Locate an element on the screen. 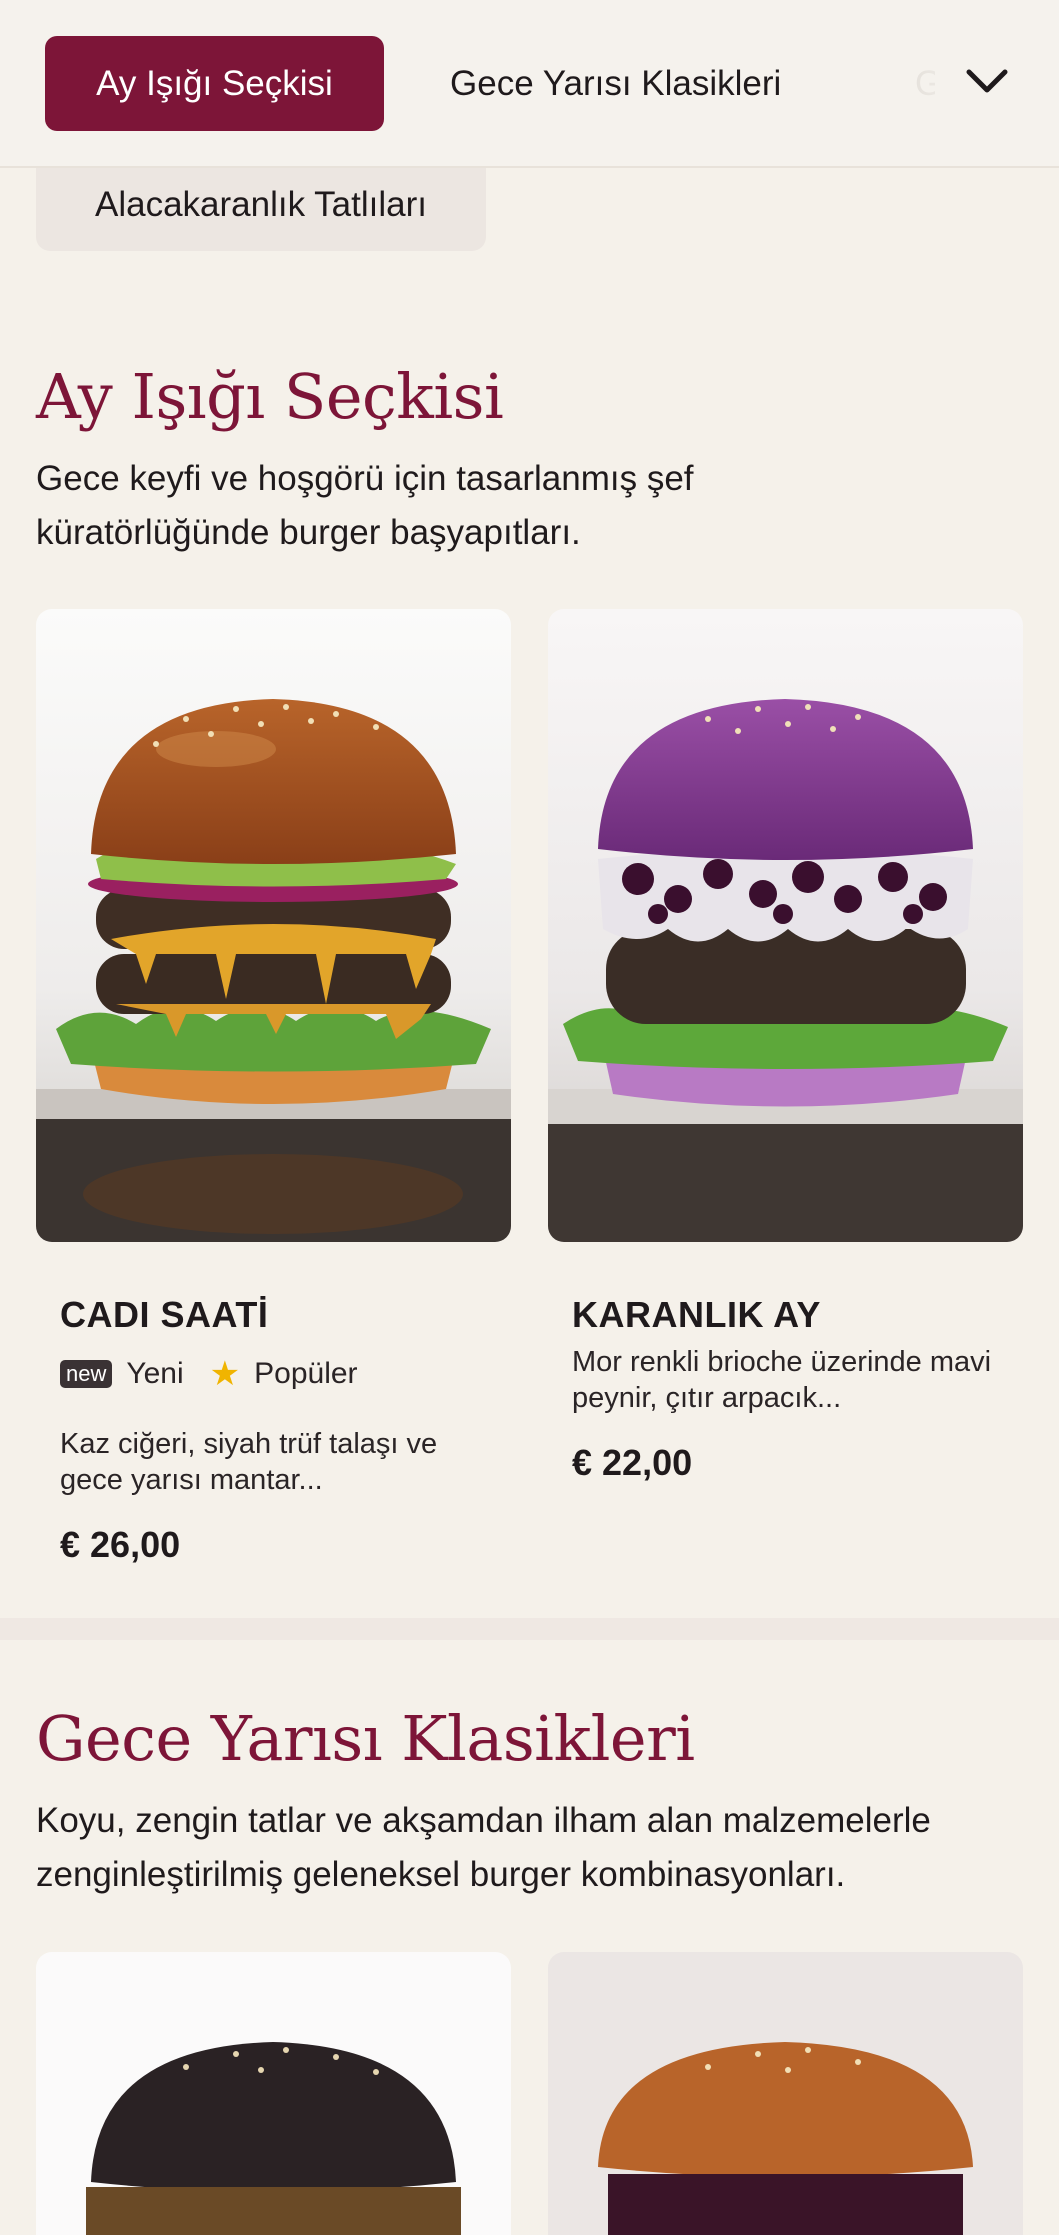 The image size is (1059, 2235). star-icon: ★ is located at coordinates (225, 1374).